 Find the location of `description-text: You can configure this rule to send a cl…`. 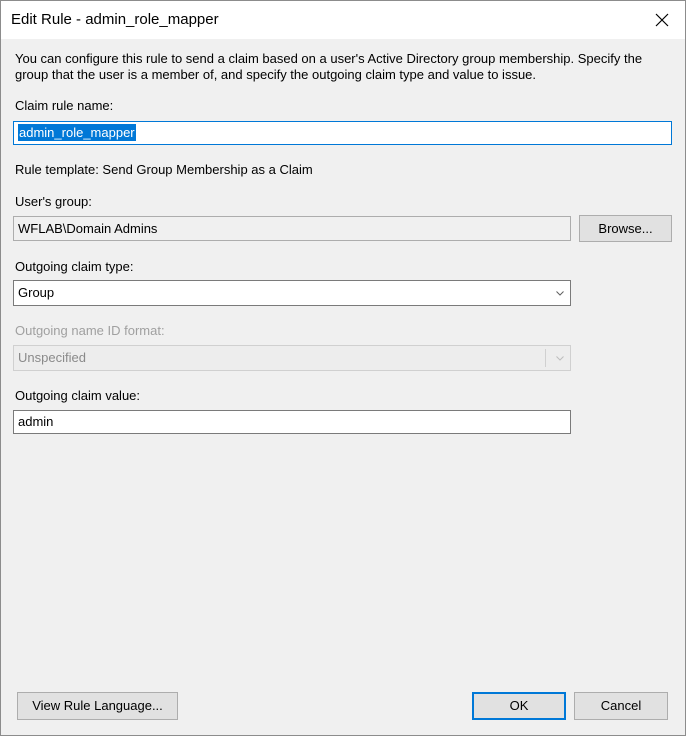

description-text: You can configure this rule to send a cl… is located at coordinates (329, 66).